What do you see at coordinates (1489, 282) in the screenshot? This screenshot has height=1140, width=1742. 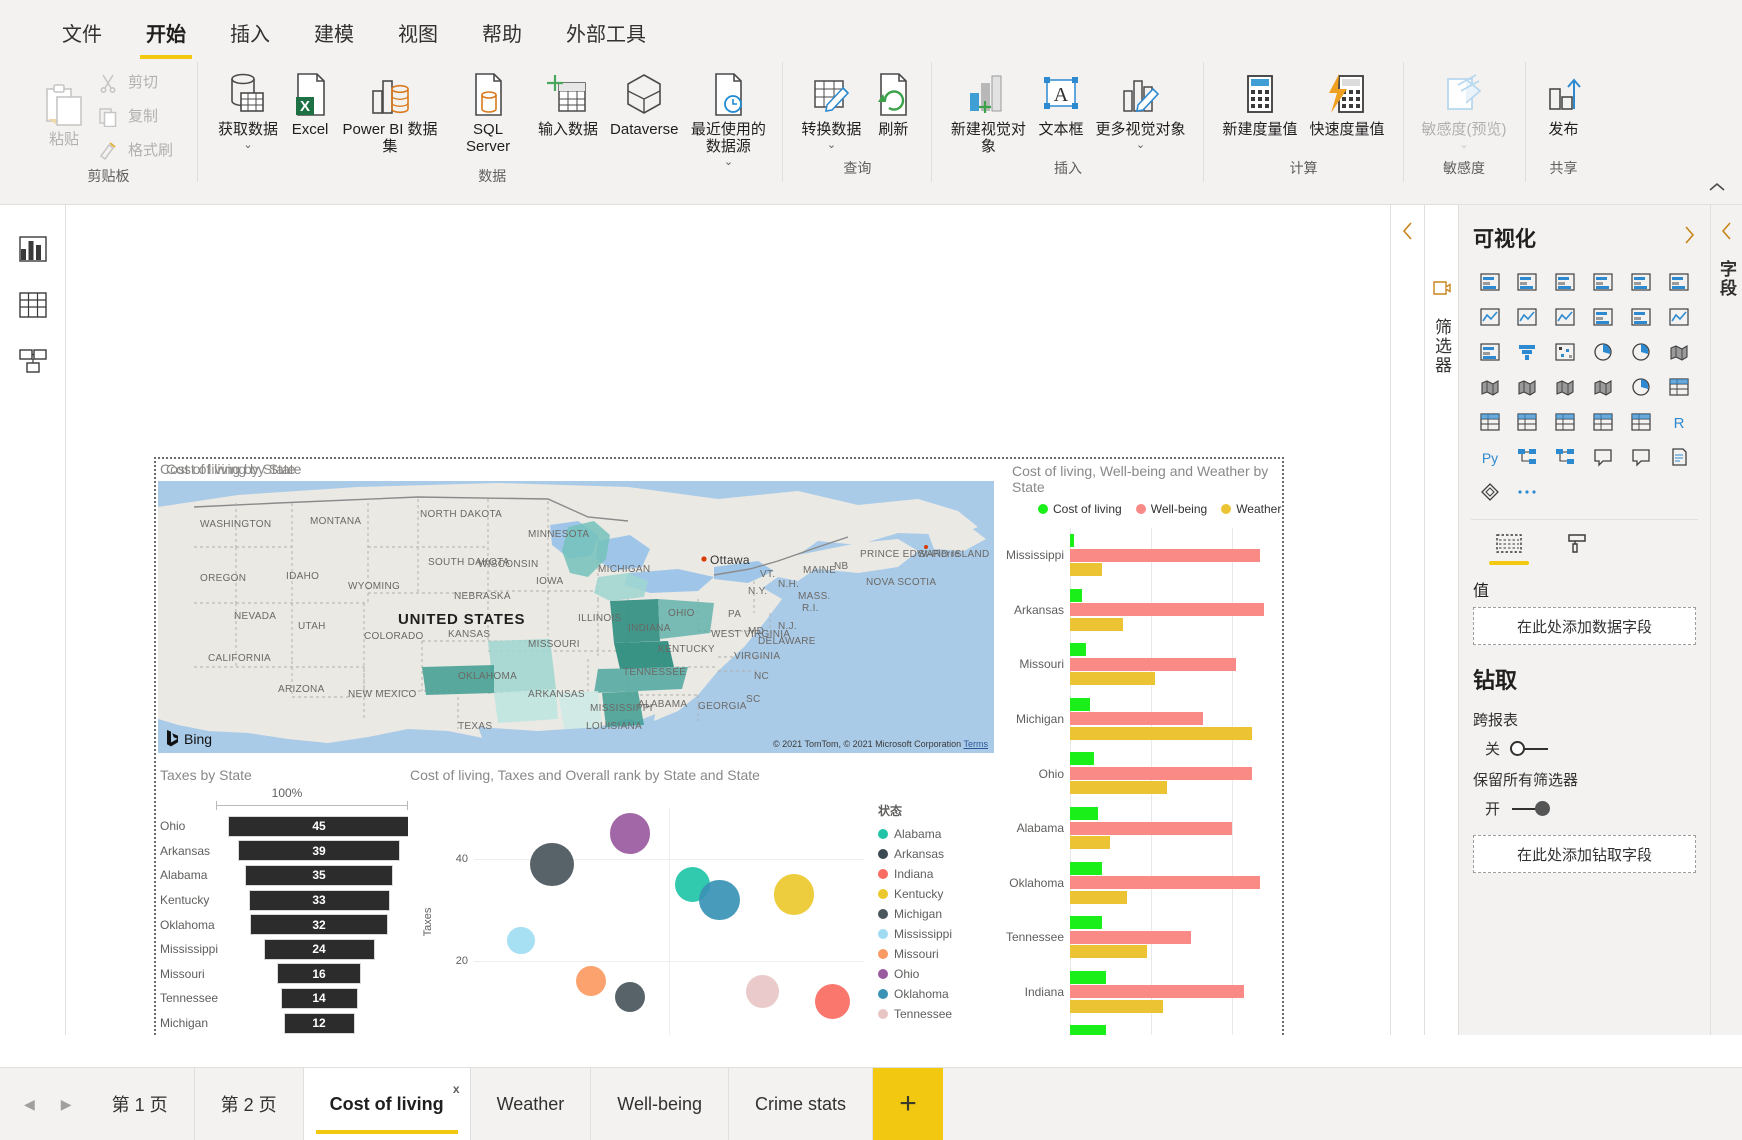 I see `viz-type-stacked-bar-chart` at bounding box center [1489, 282].